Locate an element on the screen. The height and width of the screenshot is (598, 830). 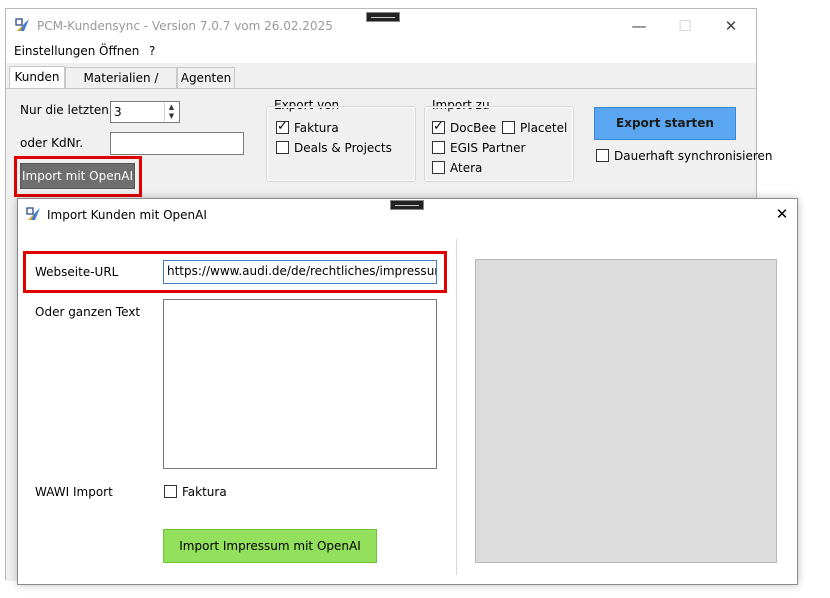
nur-letzten-value: 3 is located at coordinates (118, 112).